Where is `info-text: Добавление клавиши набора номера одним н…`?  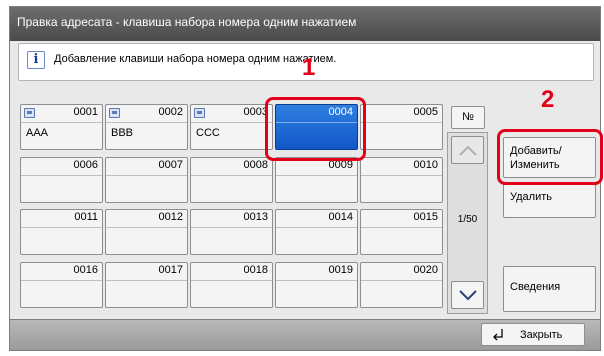
info-text: Добавление клавиши набора номера одним н… is located at coordinates (195, 59).